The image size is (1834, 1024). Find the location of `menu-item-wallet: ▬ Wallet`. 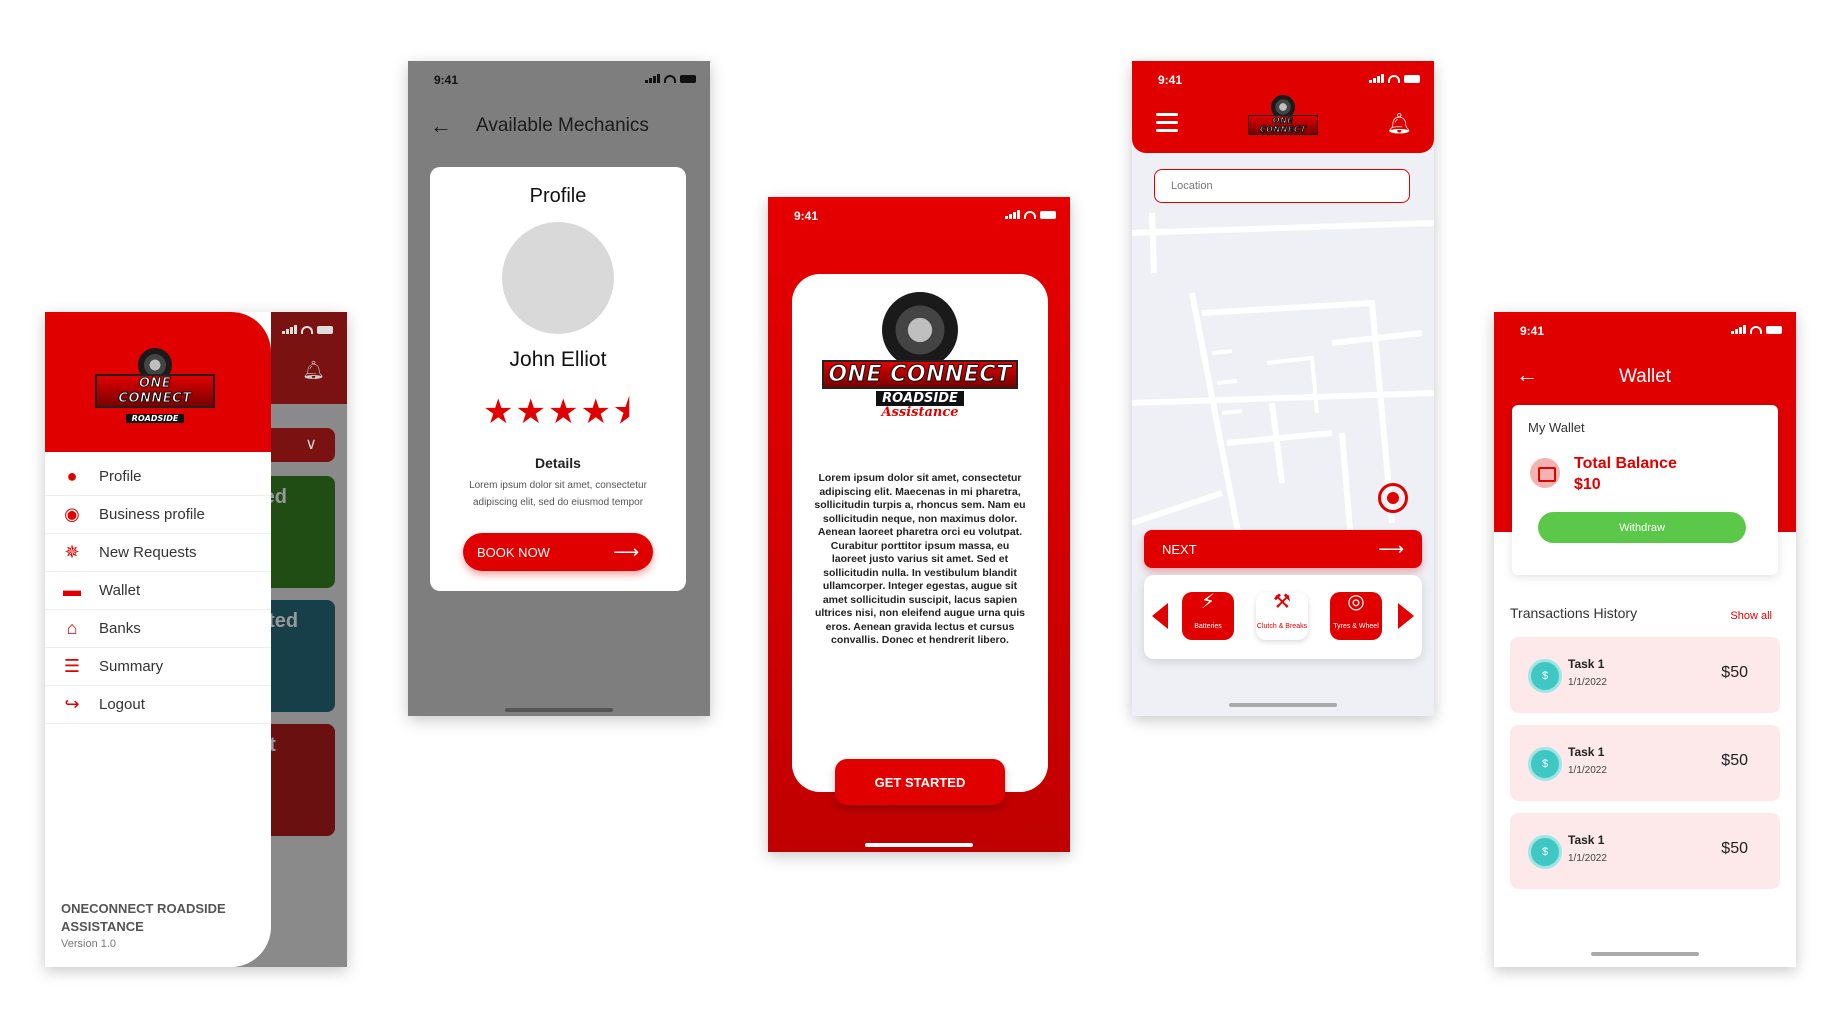

menu-item-wallet: ▬ Wallet is located at coordinates (158, 591).